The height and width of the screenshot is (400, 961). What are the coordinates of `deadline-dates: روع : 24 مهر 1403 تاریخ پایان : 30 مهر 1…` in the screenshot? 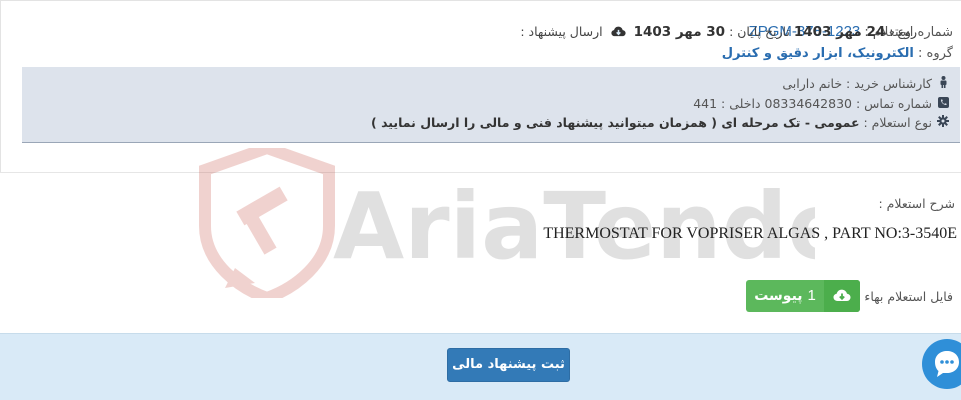 It's located at (718, 32).